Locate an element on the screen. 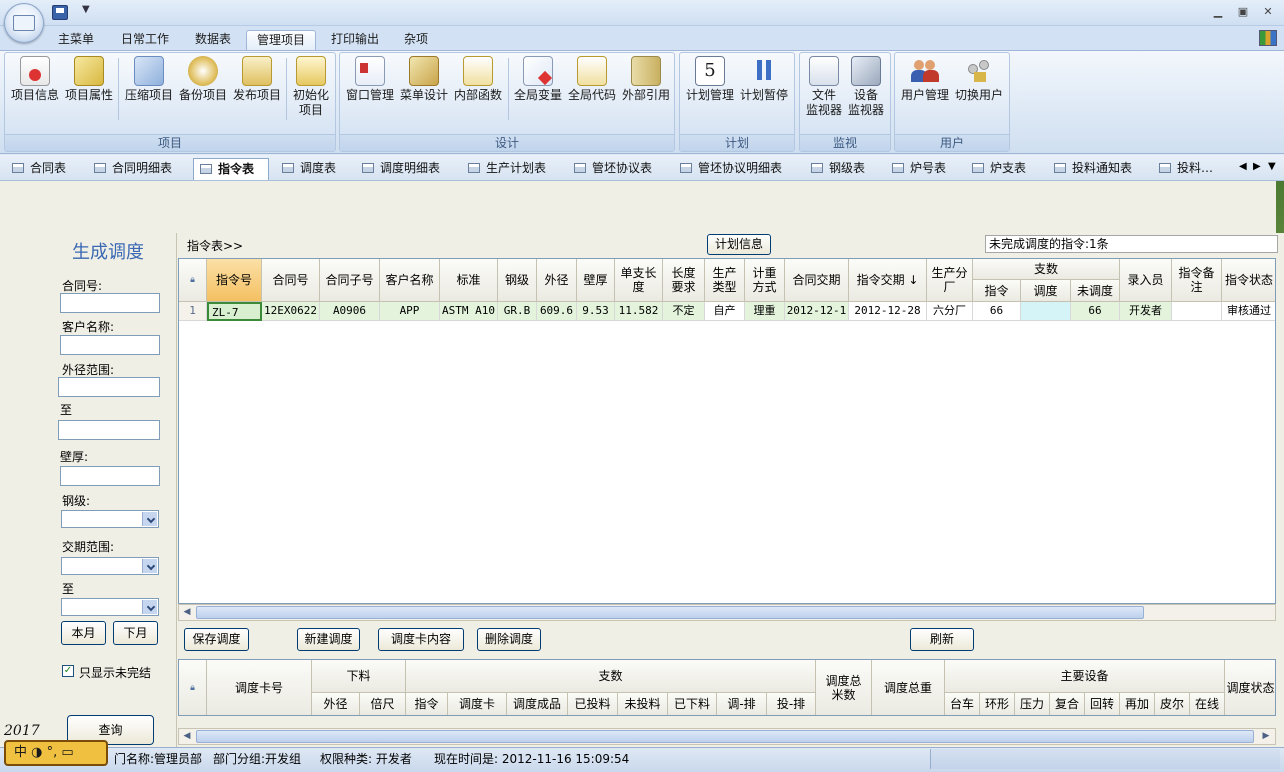  col-header: 调度卡号 is located at coordinates (259, 687).